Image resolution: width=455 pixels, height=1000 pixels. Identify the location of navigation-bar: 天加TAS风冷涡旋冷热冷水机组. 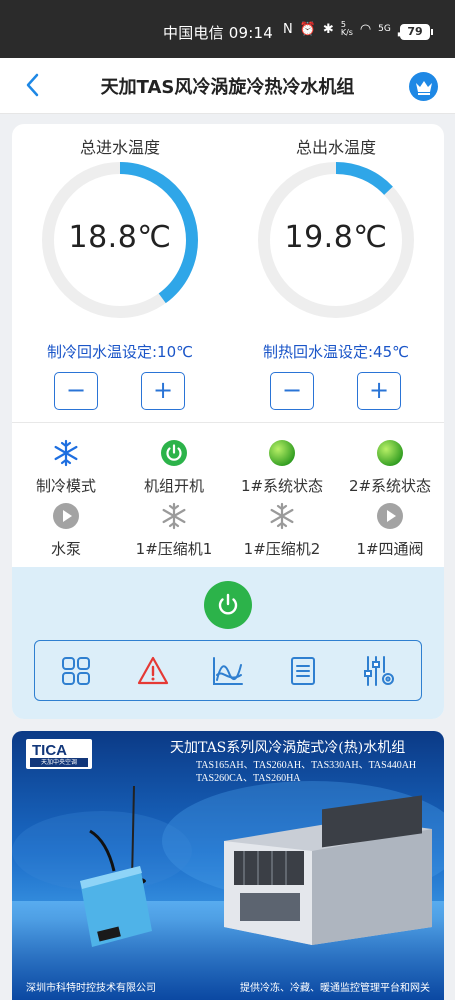
(227, 86).